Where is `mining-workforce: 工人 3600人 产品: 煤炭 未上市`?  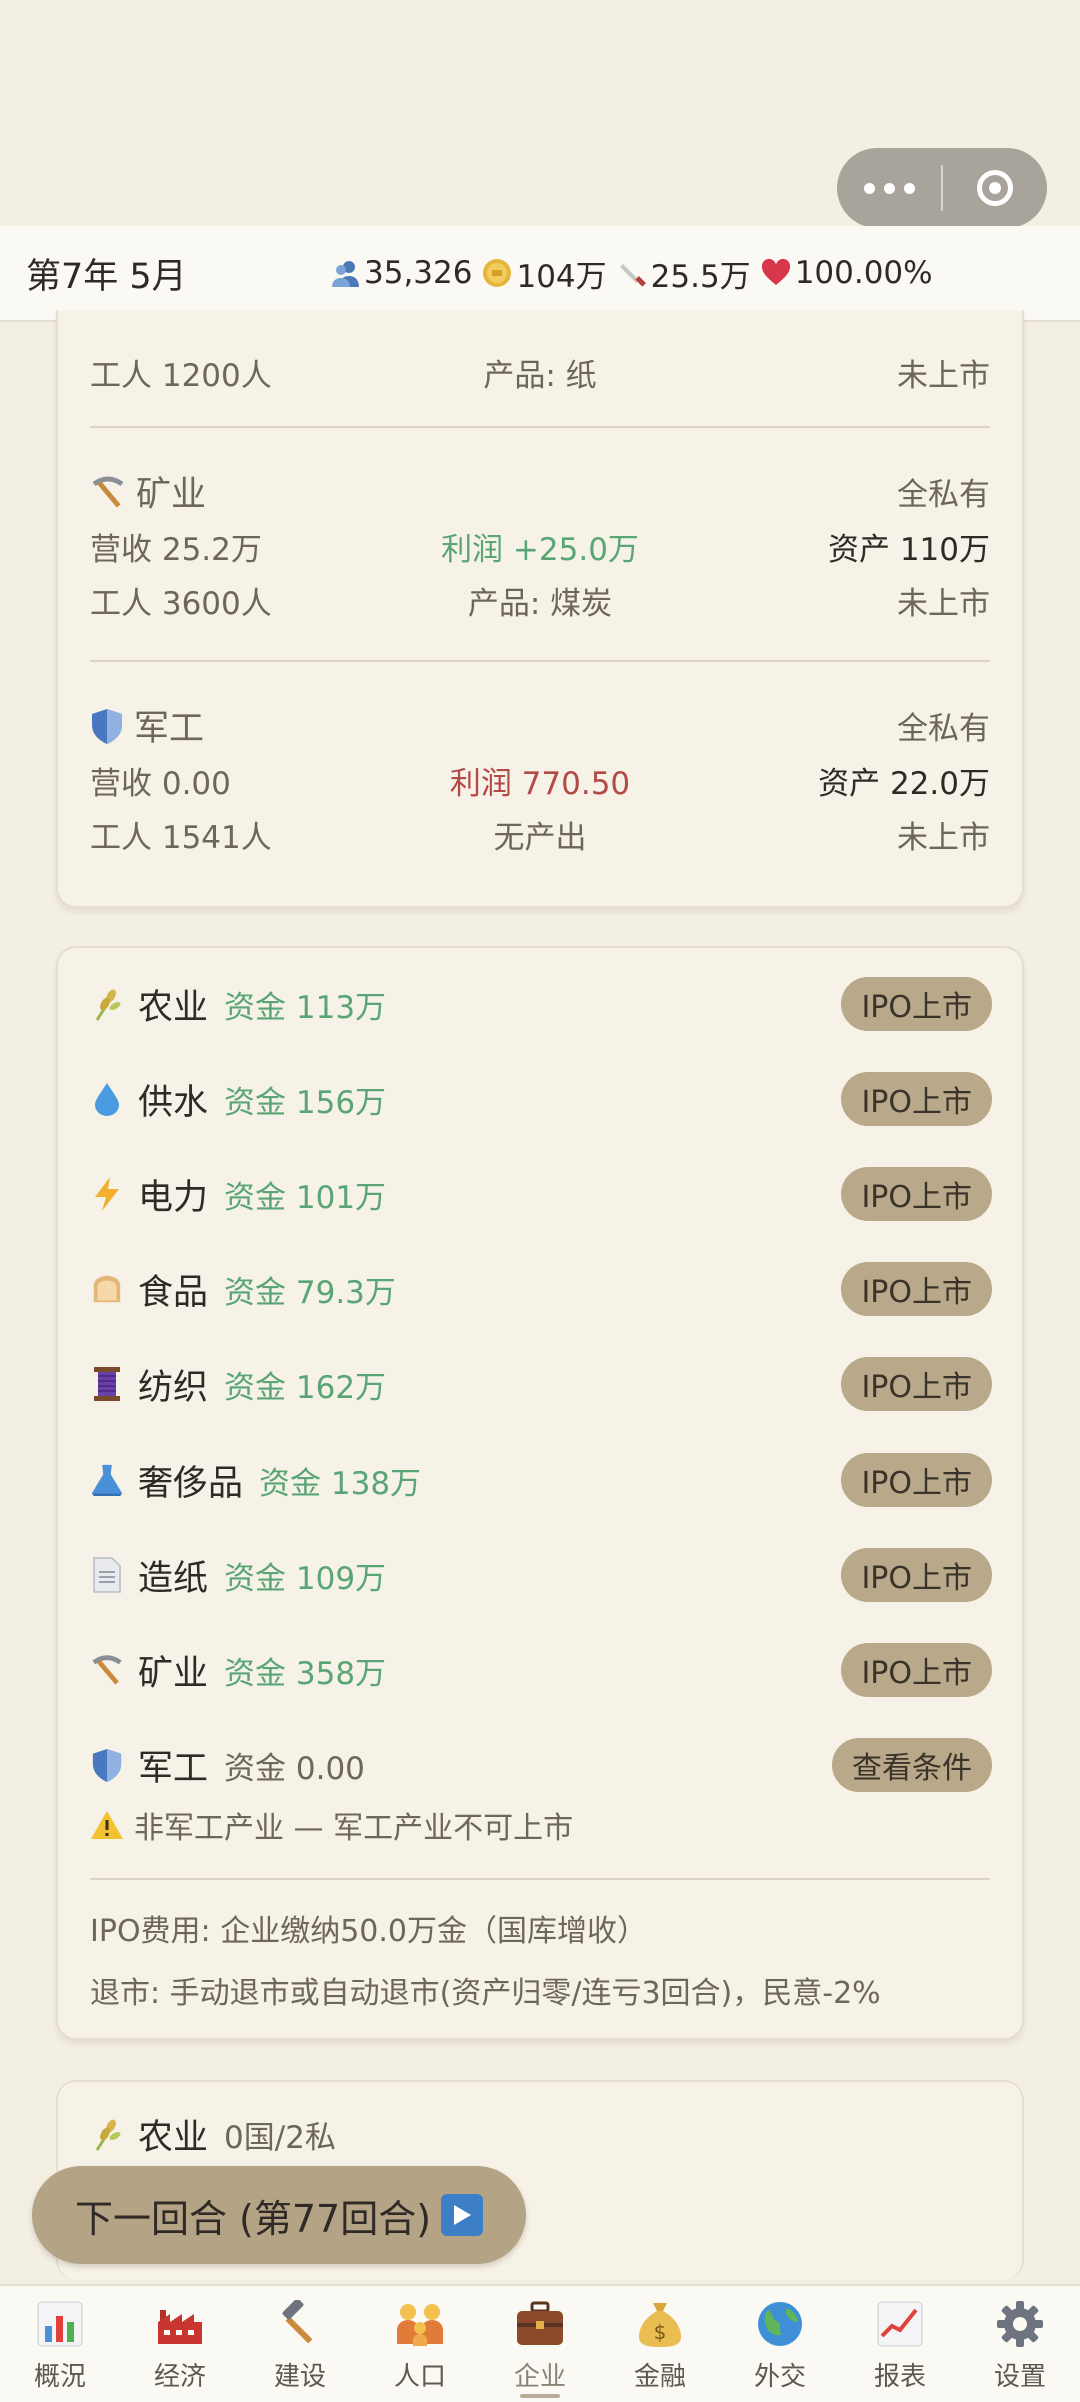 mining-workforce: 工人 3600人 产品: 煤炭 未上市 is located at coordinates (540, 600).